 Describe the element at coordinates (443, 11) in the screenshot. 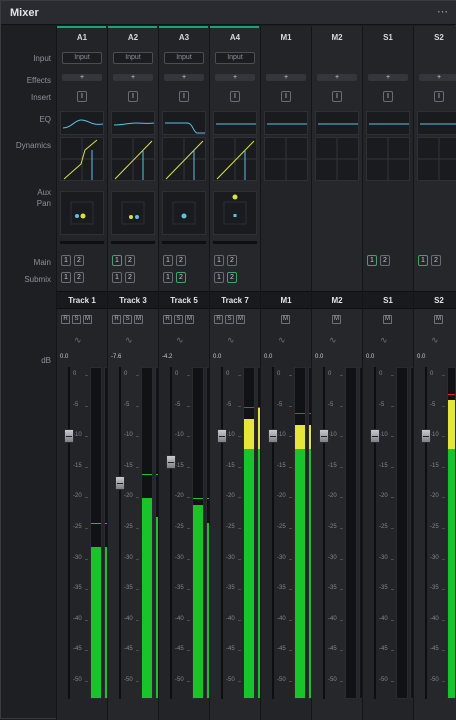

I see `ellipsis-icon: ⋯` at that location.